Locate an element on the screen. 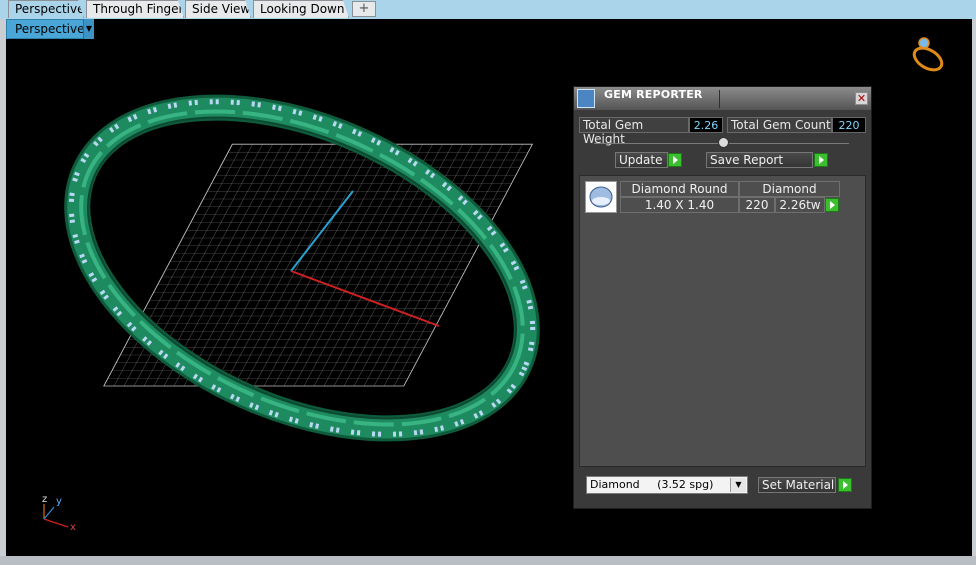  tab-label: Looking Down is located at coordinates (302, 9).